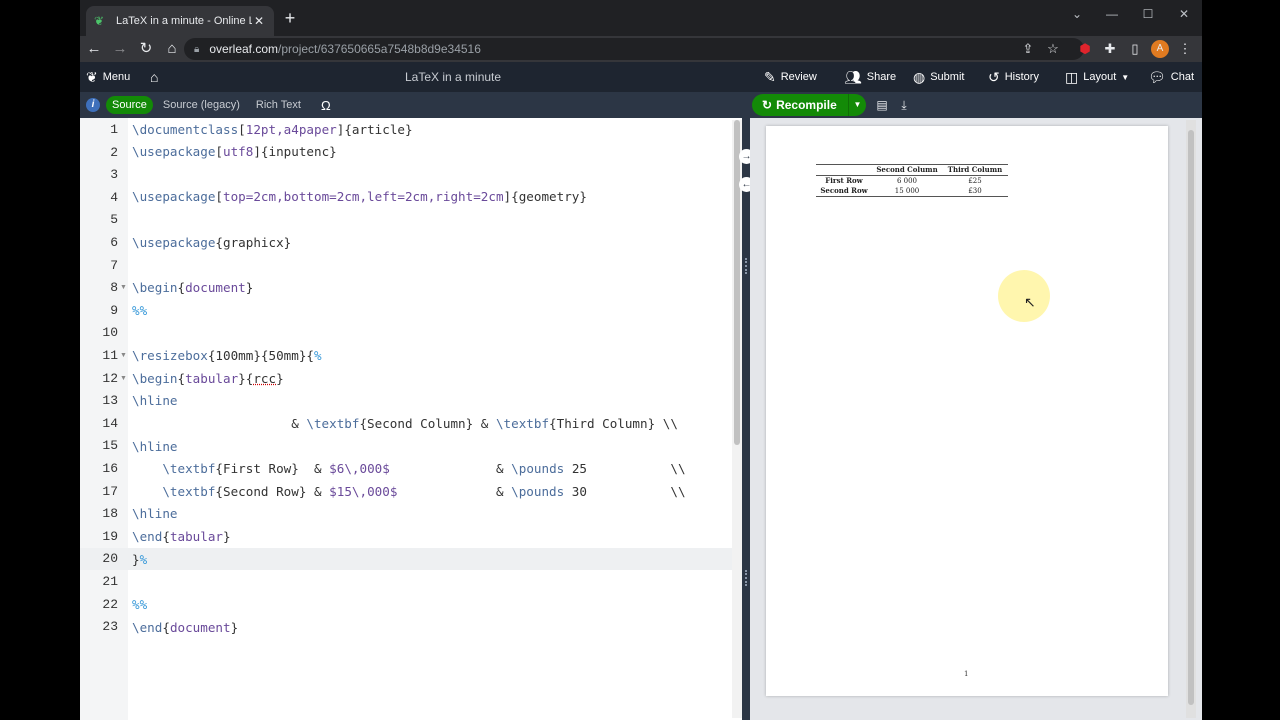 The height and width of the screenshot is (720, 1280). I want to click on active-line-highlight, so click(406, 559).